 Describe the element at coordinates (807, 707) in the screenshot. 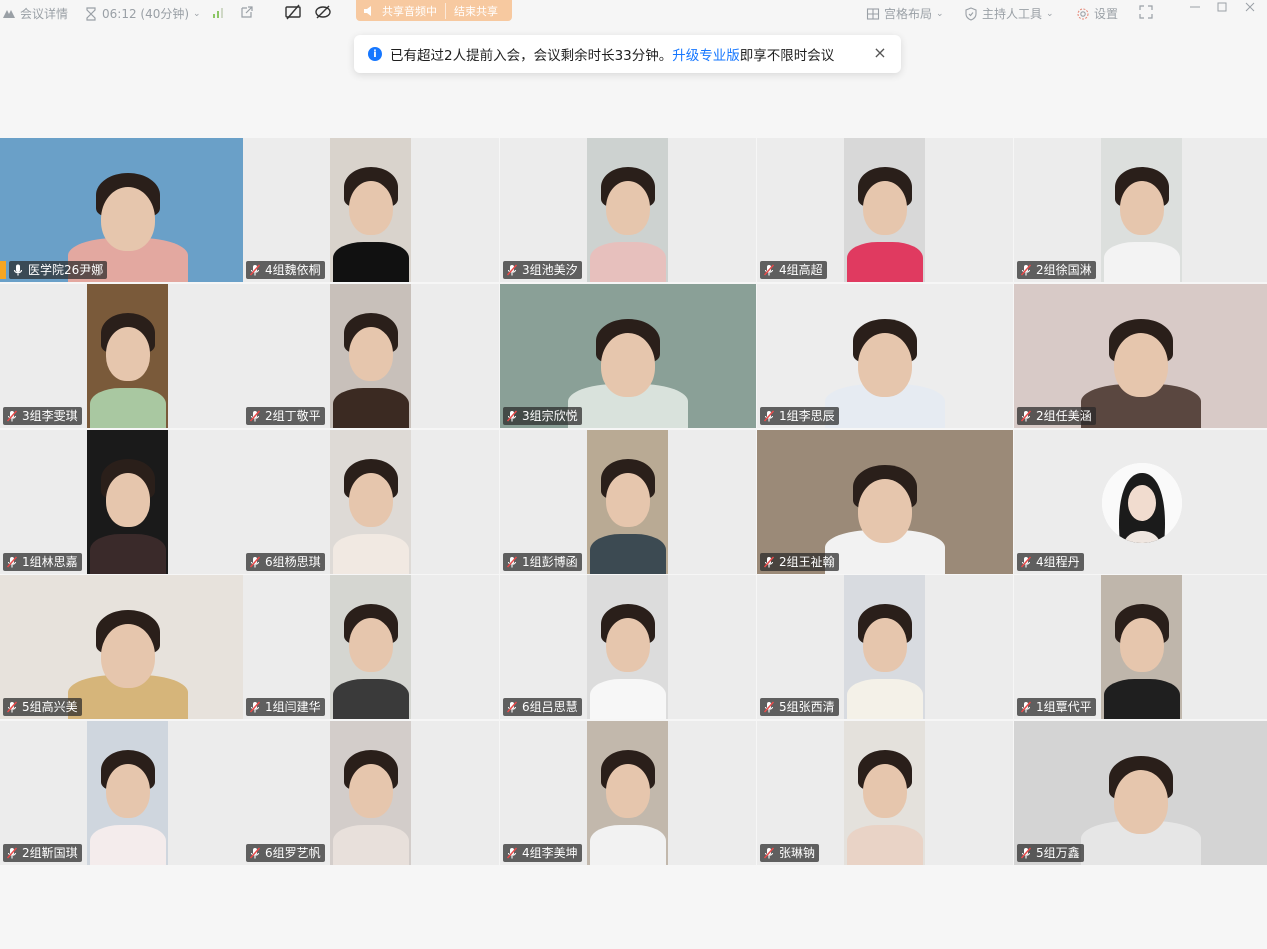

I see `participant-name: 5组张西清` at that location.